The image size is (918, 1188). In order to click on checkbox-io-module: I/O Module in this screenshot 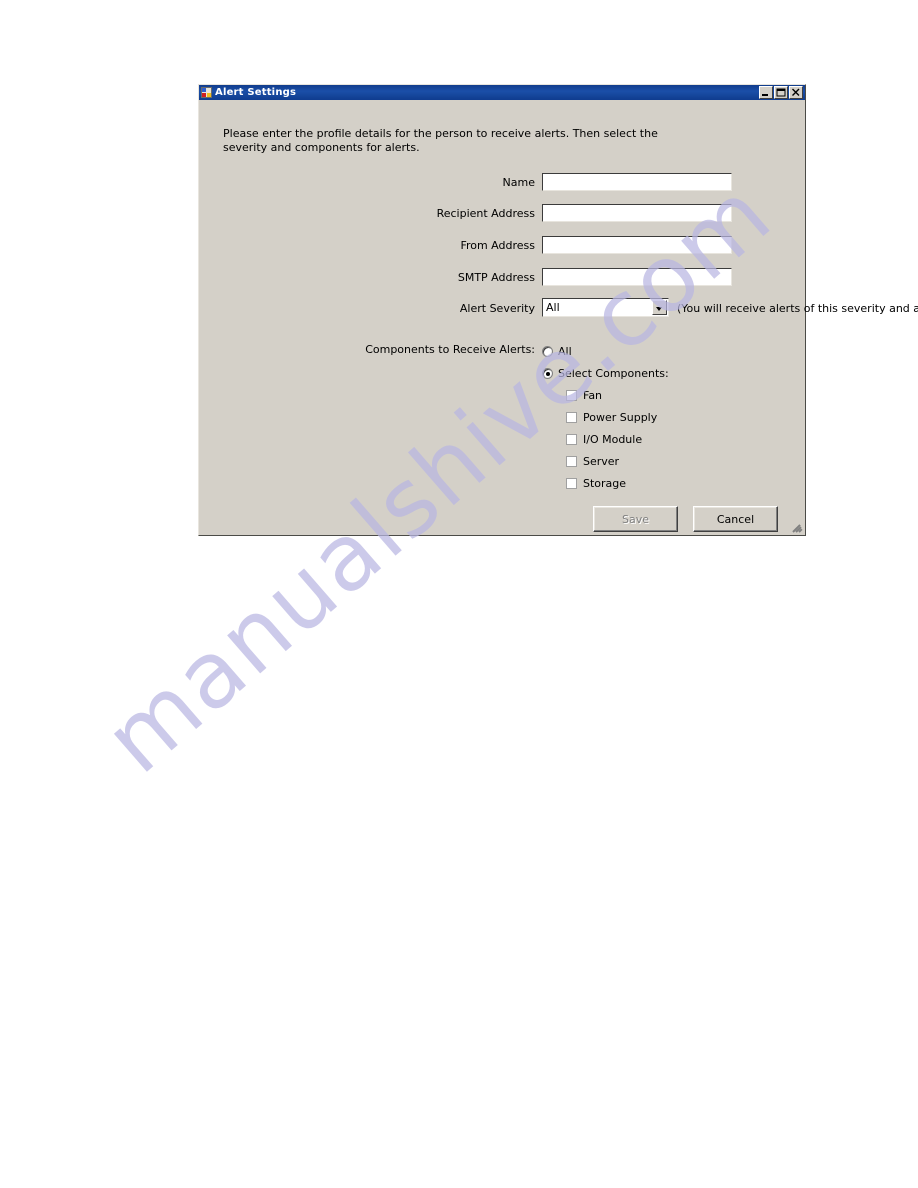, I will do `click(604, 439)`.